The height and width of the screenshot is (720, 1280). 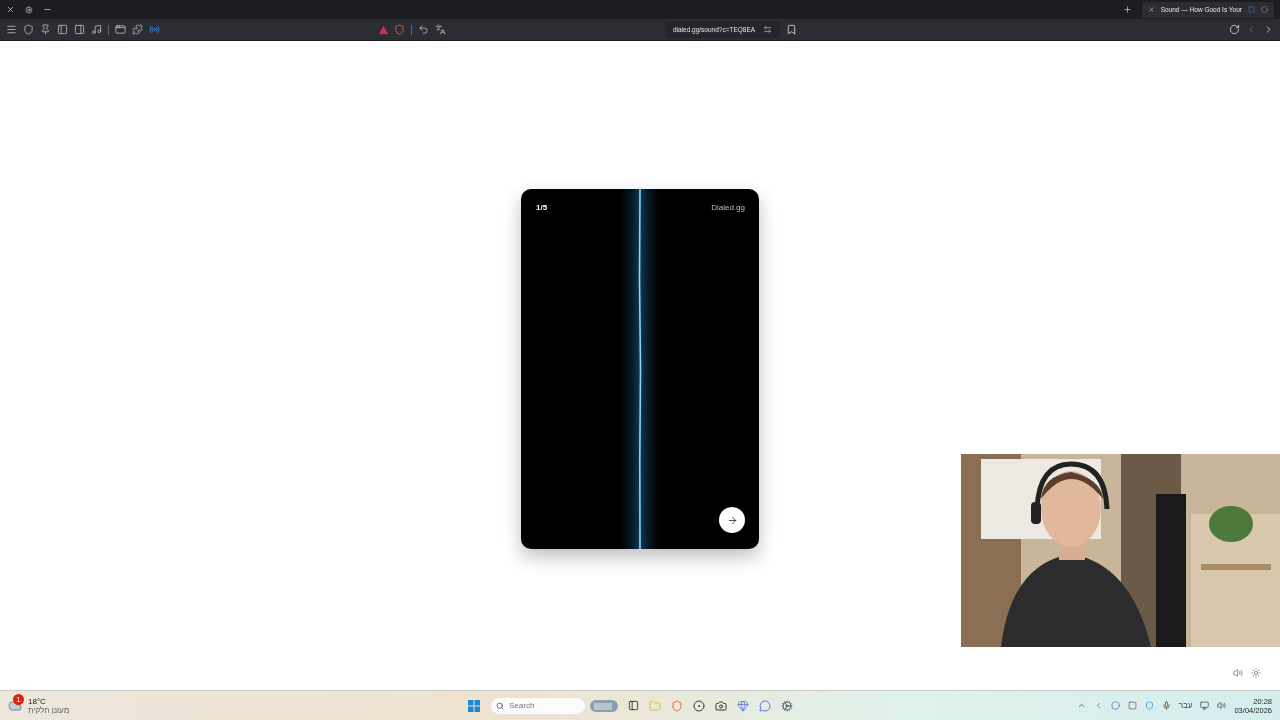 I want to click on radio-waves-icon, so click(x=154, y=29).